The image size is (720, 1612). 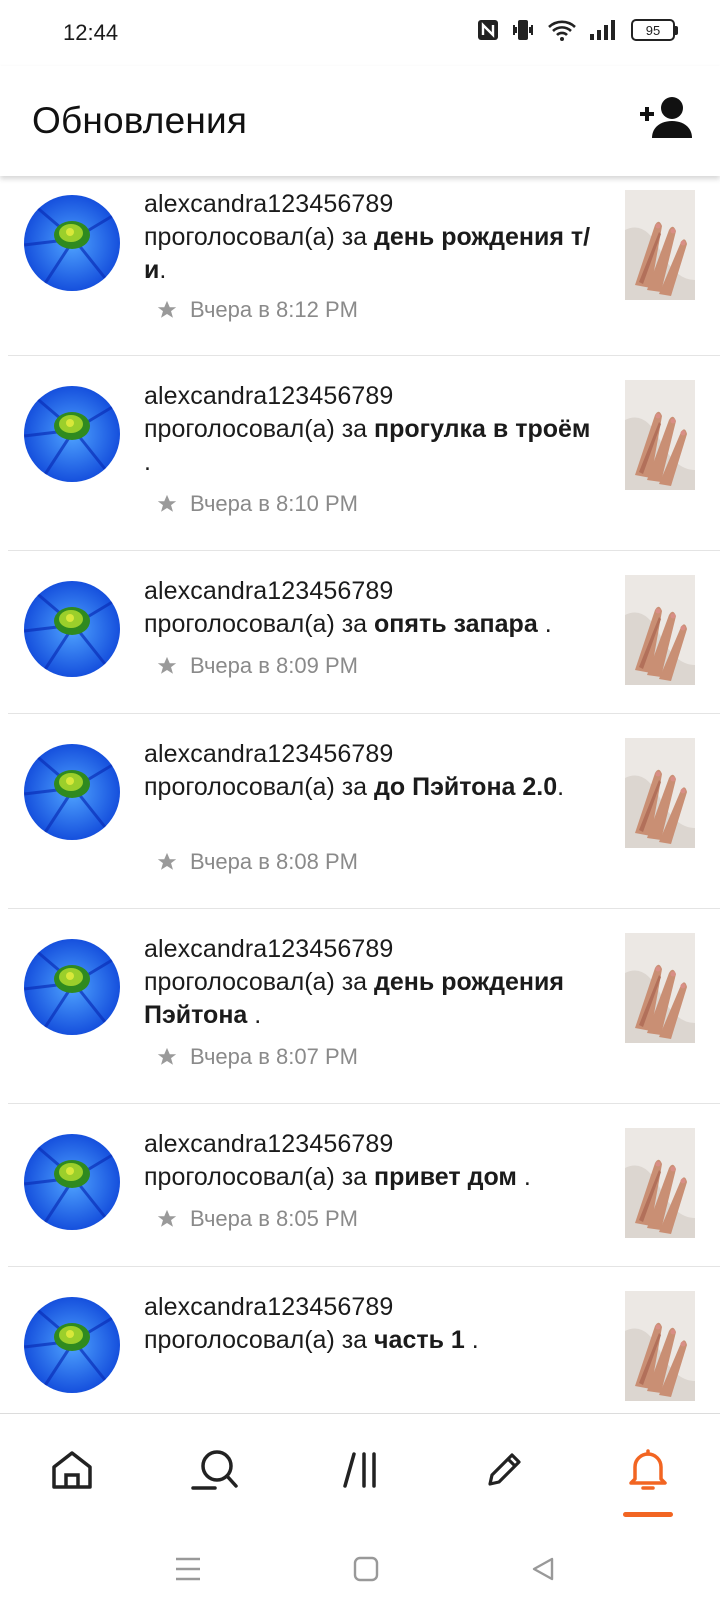 What do you see at coordinates (459, 624) in the screenshot?
I see `feed-story-title: опять запара` at bounding box center [459, 624].